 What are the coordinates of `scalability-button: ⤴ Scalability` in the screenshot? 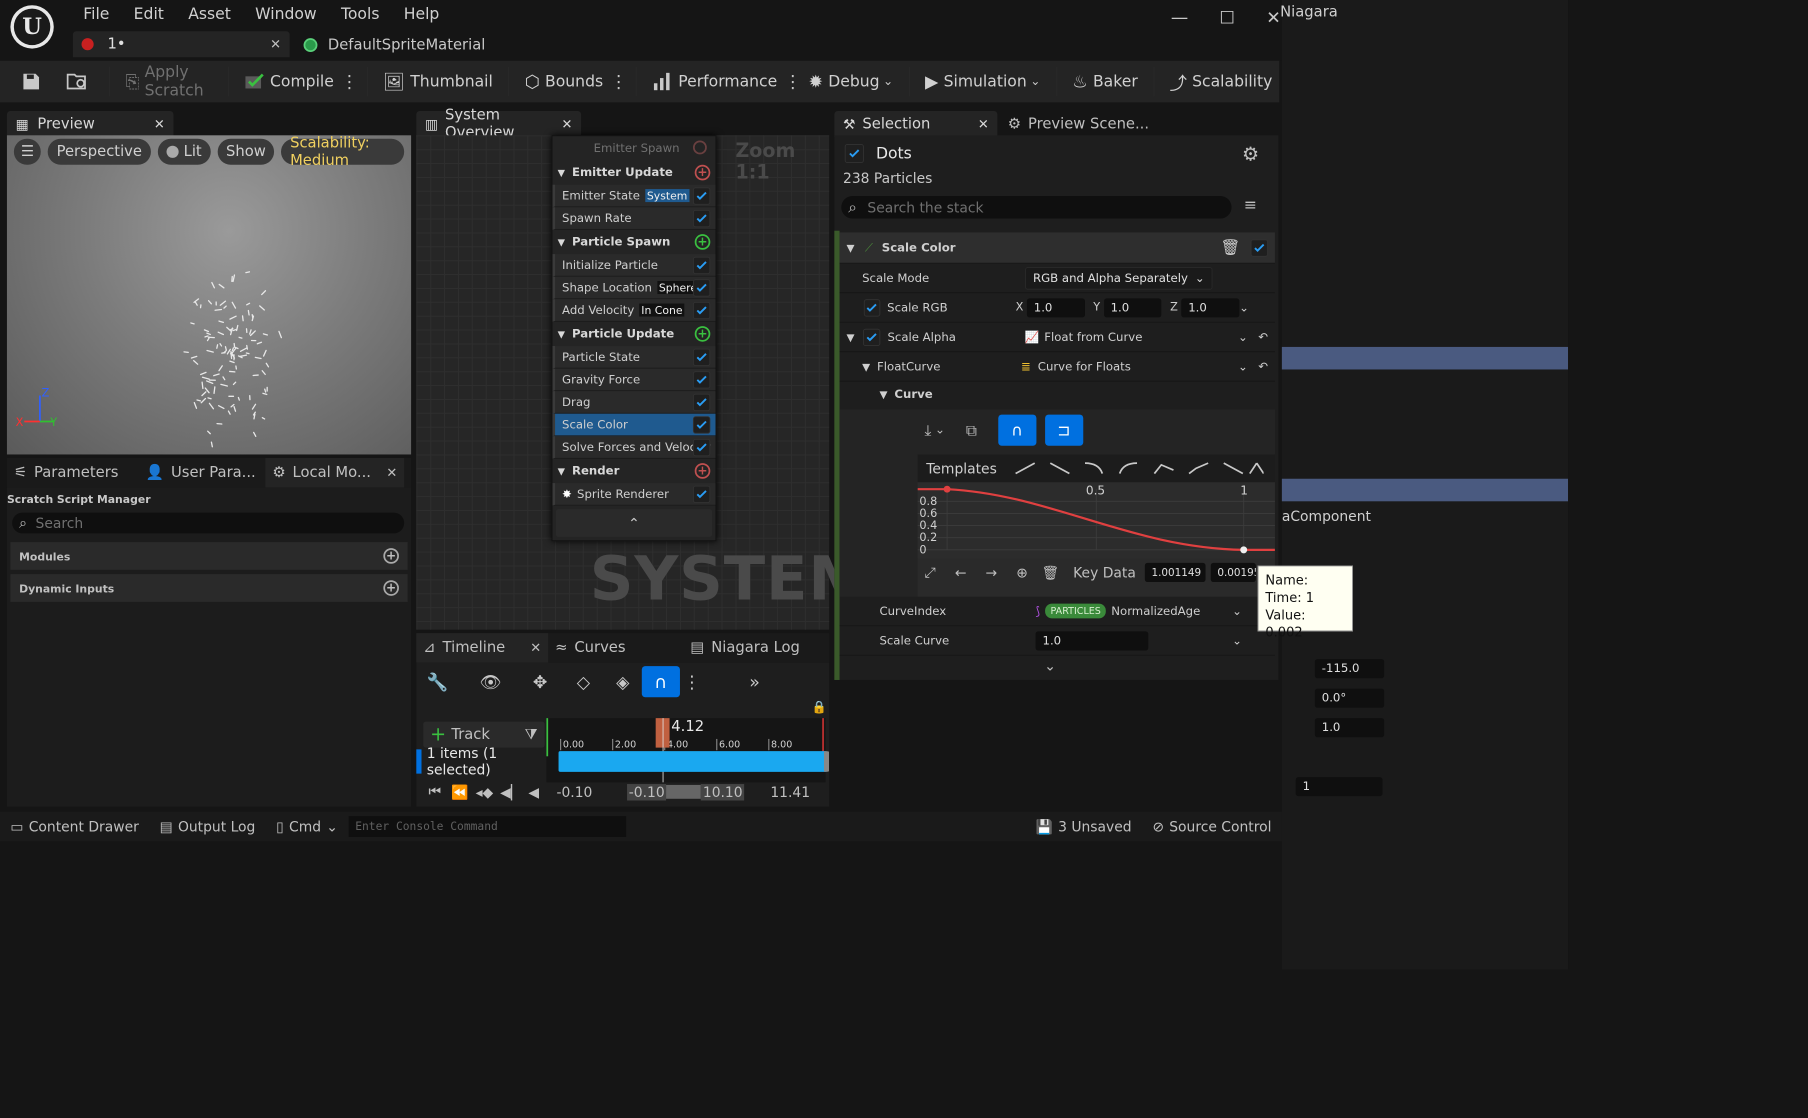 It's located at (1221, 81).